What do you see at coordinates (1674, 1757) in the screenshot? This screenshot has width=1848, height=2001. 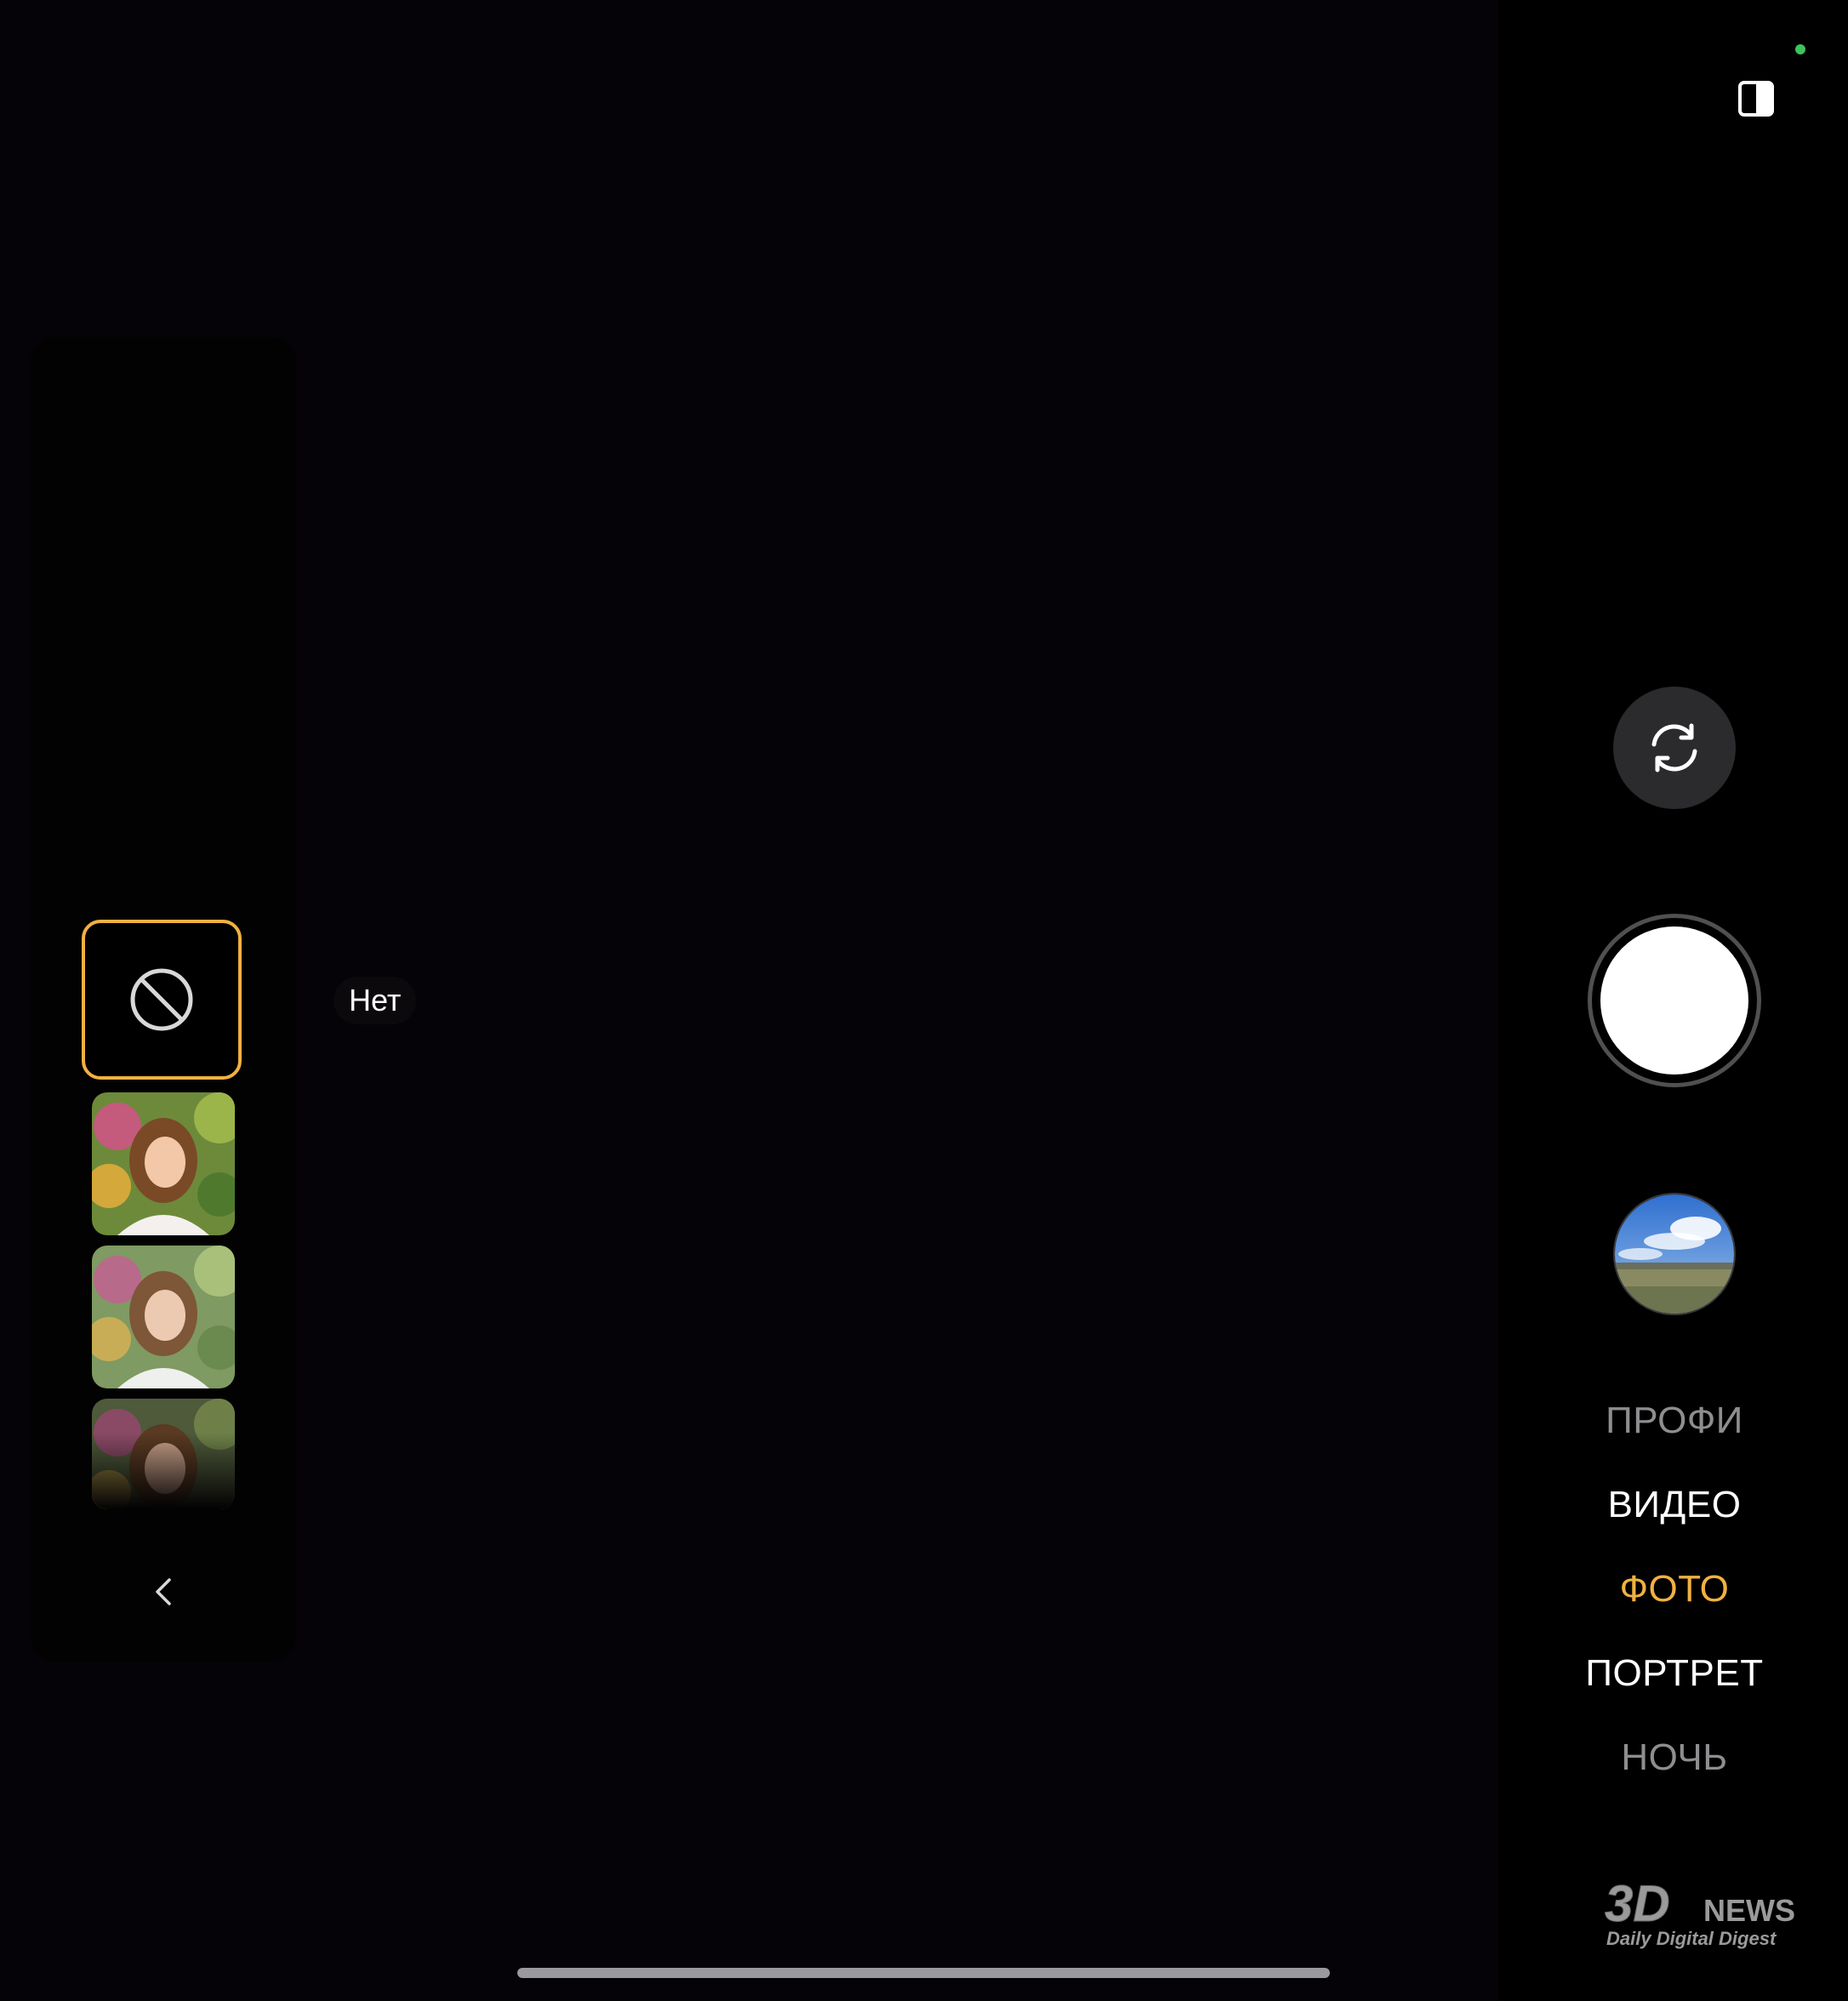 I see `mode-night: НОЧЬ` at bounding box center [1674, 1757].